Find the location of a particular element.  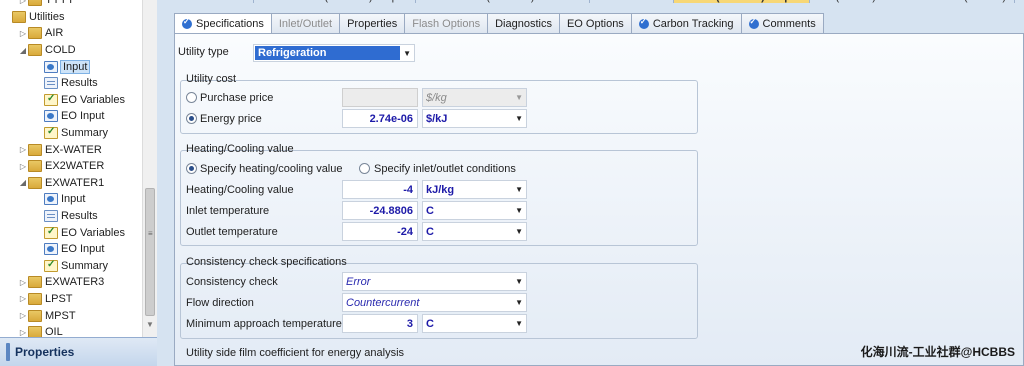

scrollbar-grip-icon: ≡ is located at coordinates (150, 233).